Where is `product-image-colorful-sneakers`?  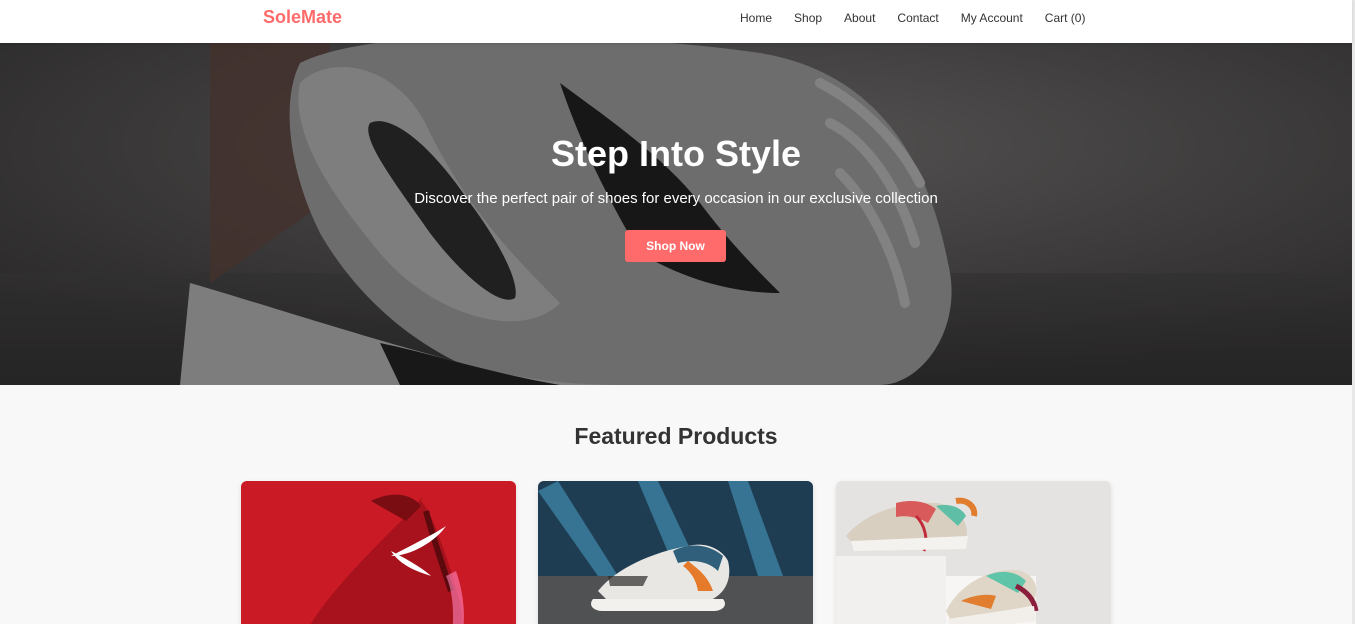 product-image-colorful-sneakers is located at coordinates (973, 552).